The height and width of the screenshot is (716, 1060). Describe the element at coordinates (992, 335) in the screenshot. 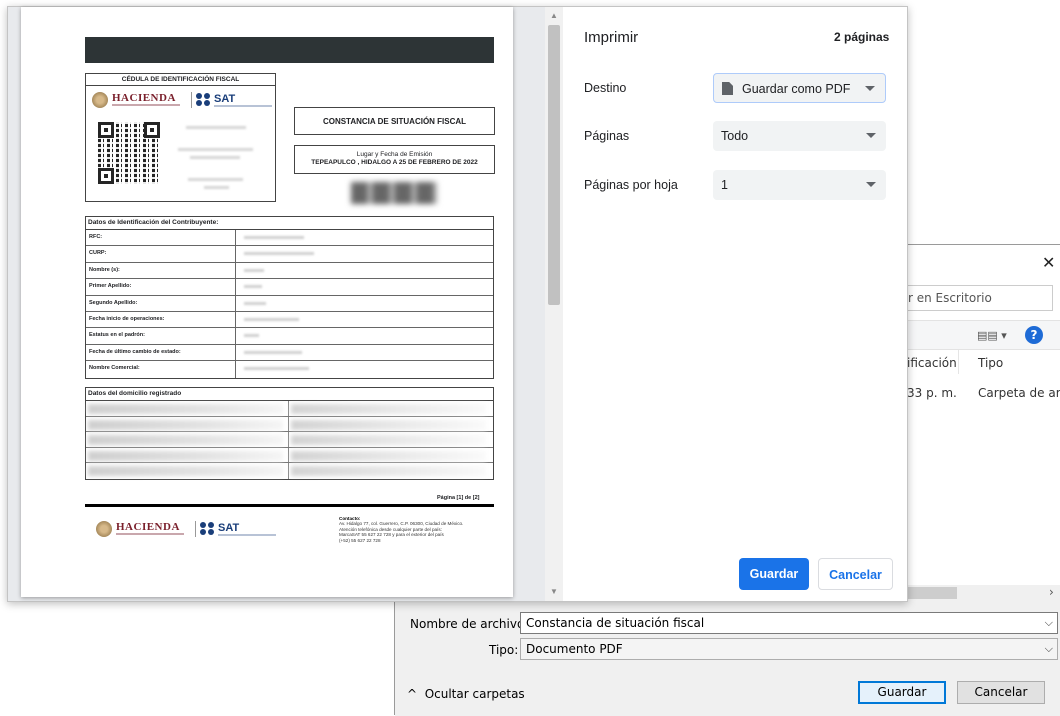

I see `view-options-icon: ▤▤ ▾` at that location.